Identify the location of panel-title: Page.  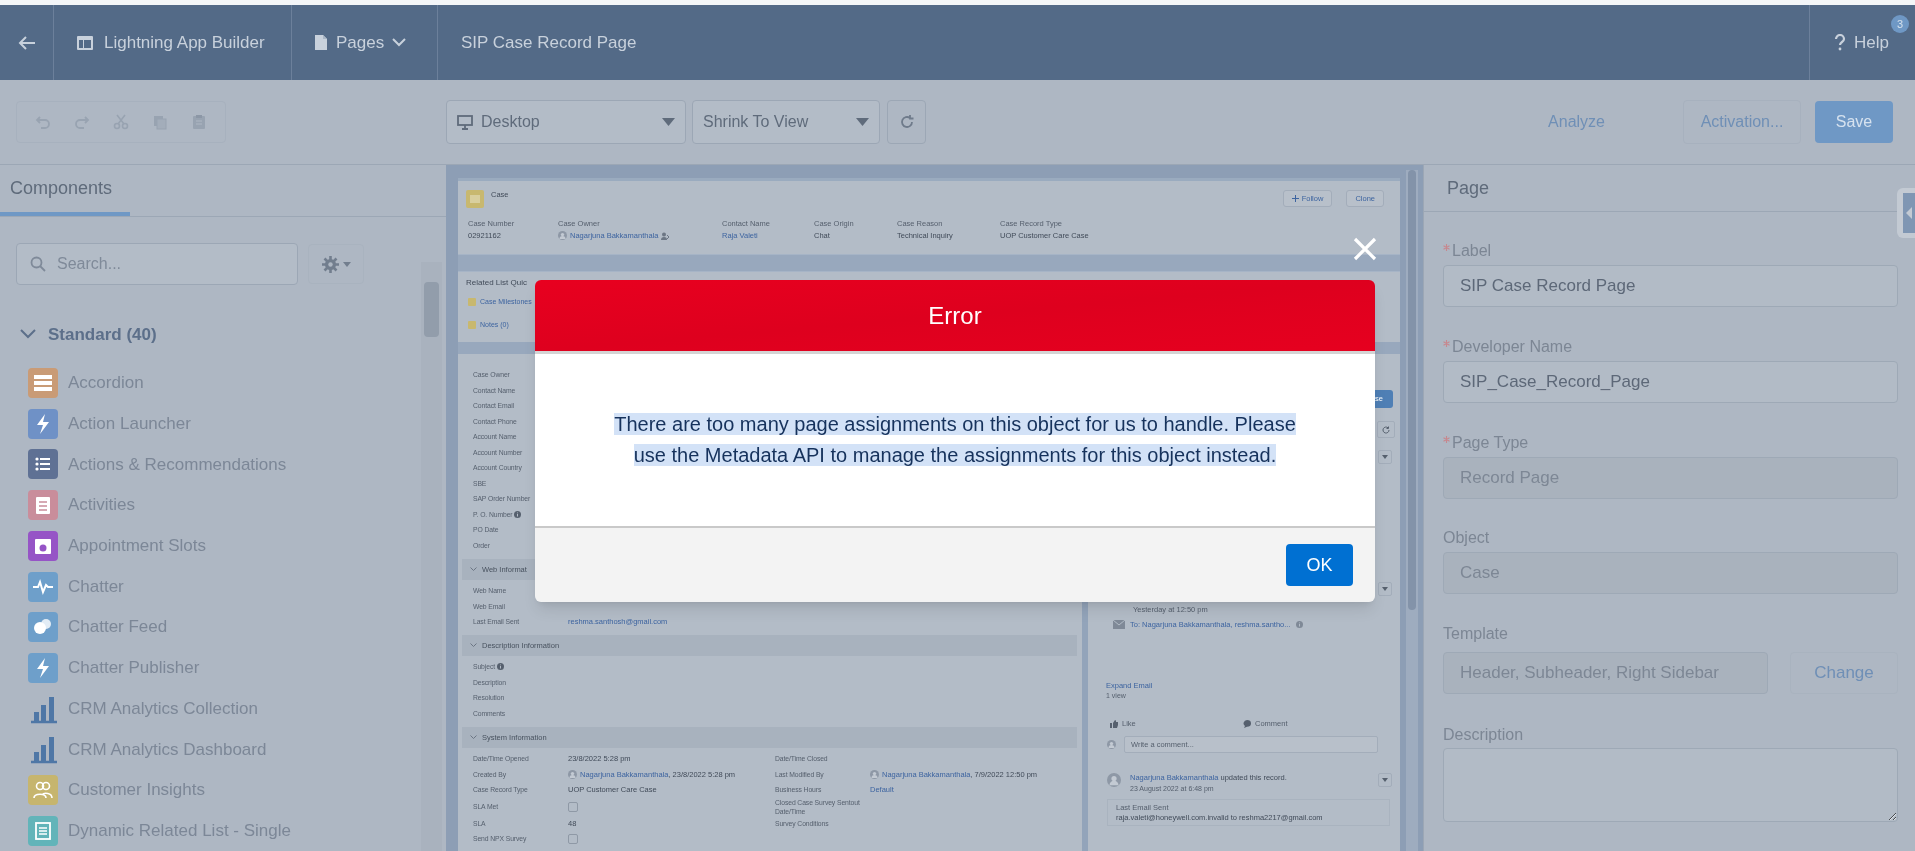
(1468, 188).